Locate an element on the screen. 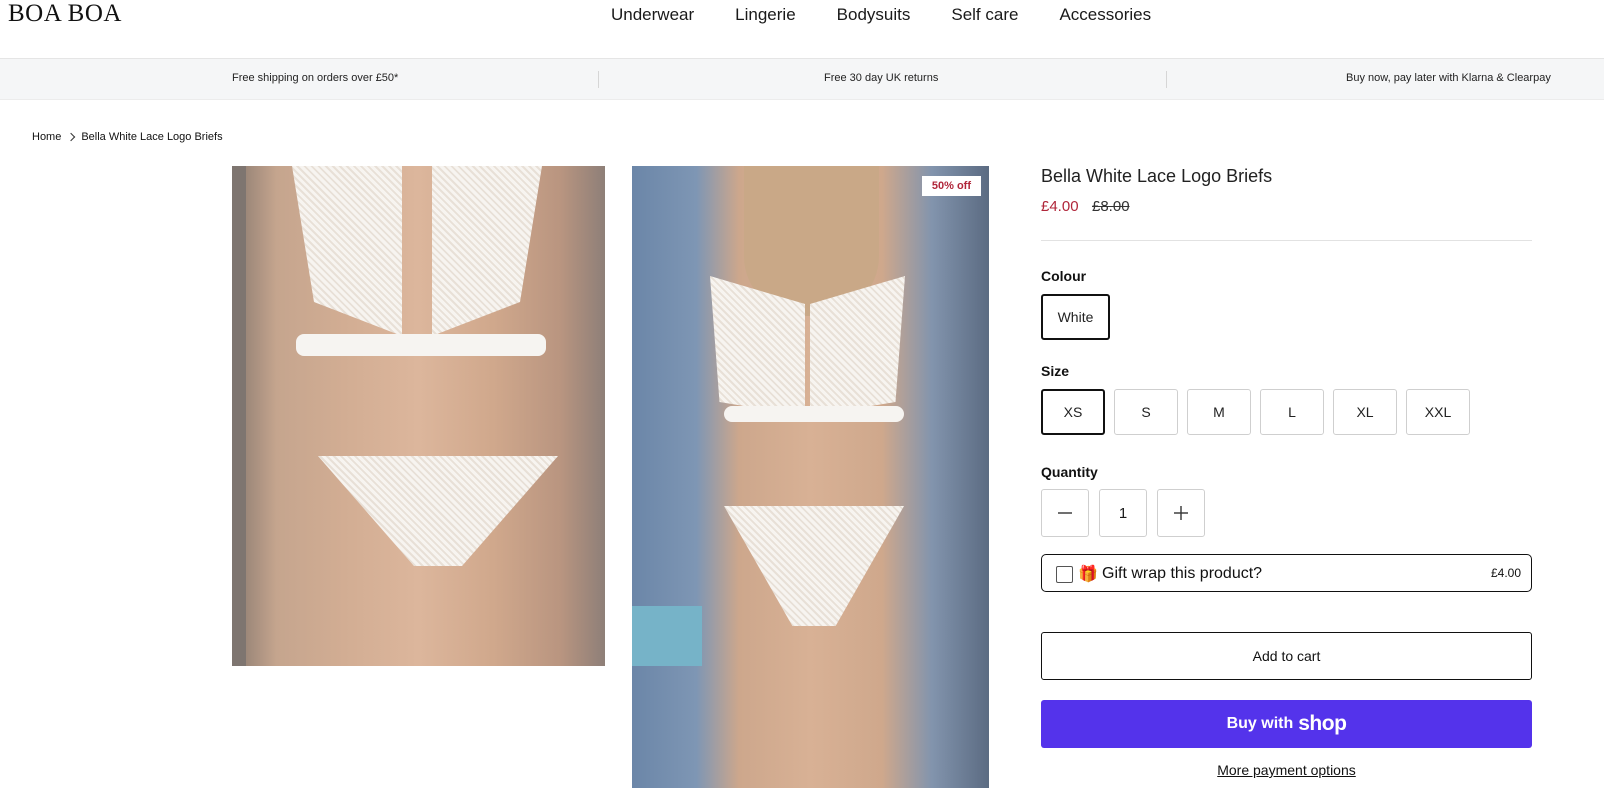  size-option-s: S is located at coordinates (1146, 412).